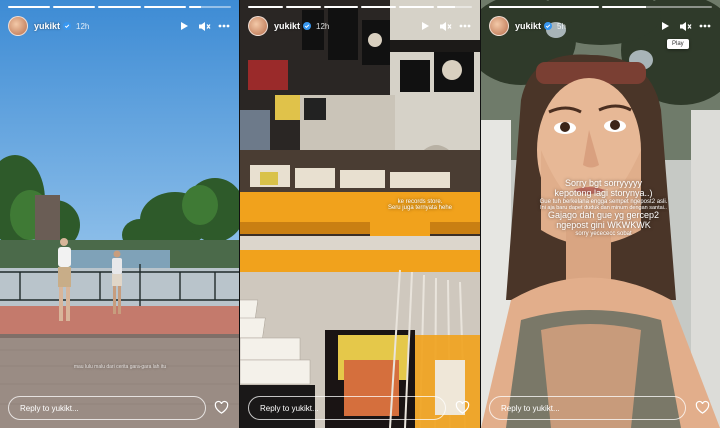  I want to click on caption-line: Seru juga ternyata hehe, so click(420, 208).